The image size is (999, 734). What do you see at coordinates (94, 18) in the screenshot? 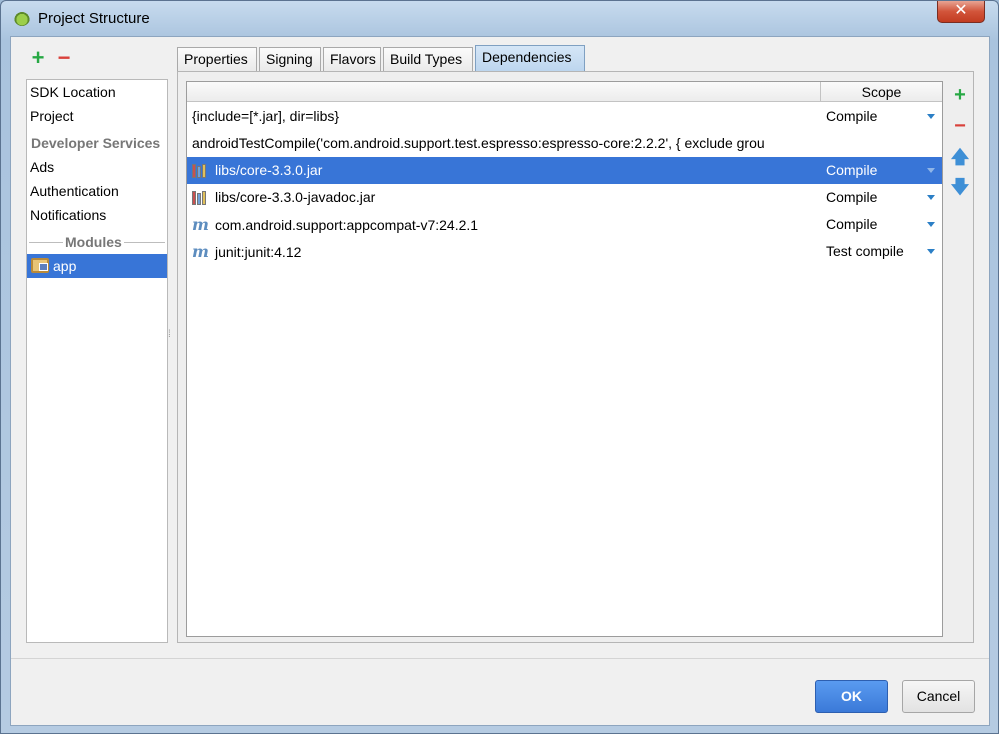
I see `window-title: Project Structure` at bounding box center [94, 18].